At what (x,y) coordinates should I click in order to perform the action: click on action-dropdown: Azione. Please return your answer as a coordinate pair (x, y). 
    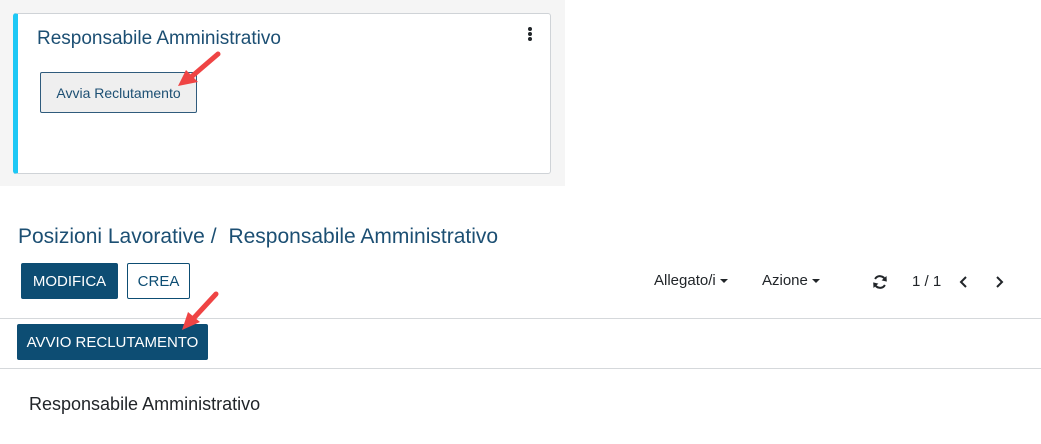
    Looking at the image, I should click on (791, 280).